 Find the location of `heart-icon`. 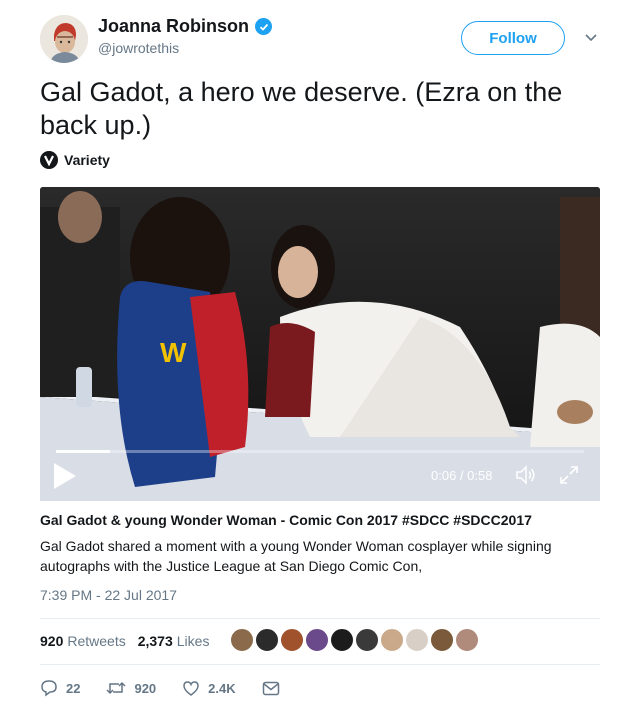

heart-icon is located at coordinates (191, 688).